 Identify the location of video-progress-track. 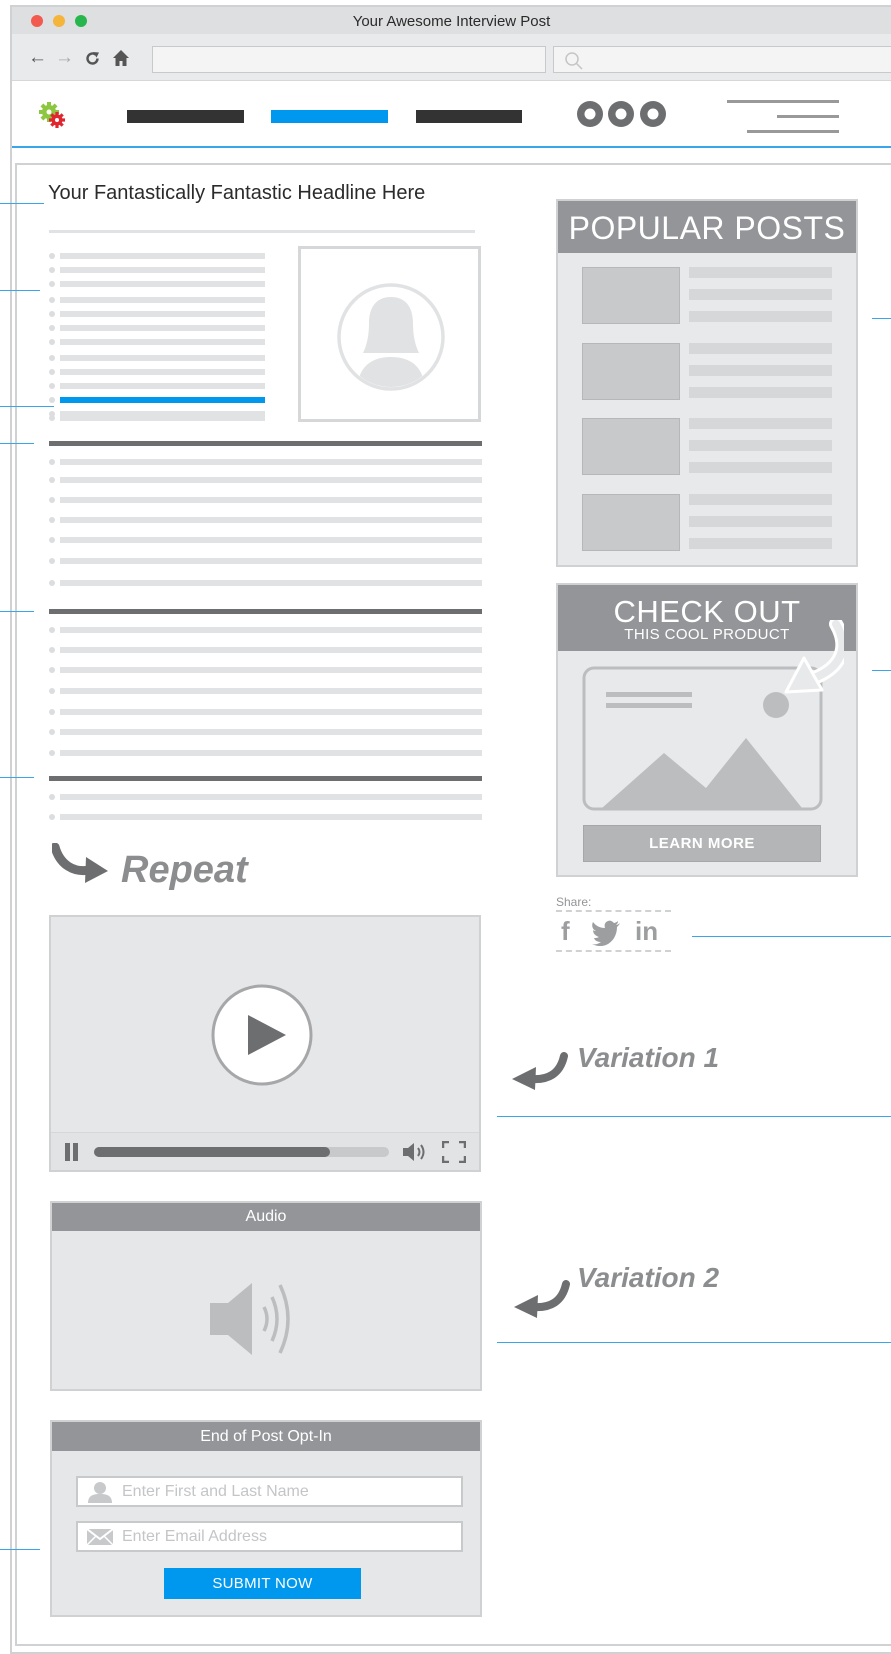
(241, 1152).